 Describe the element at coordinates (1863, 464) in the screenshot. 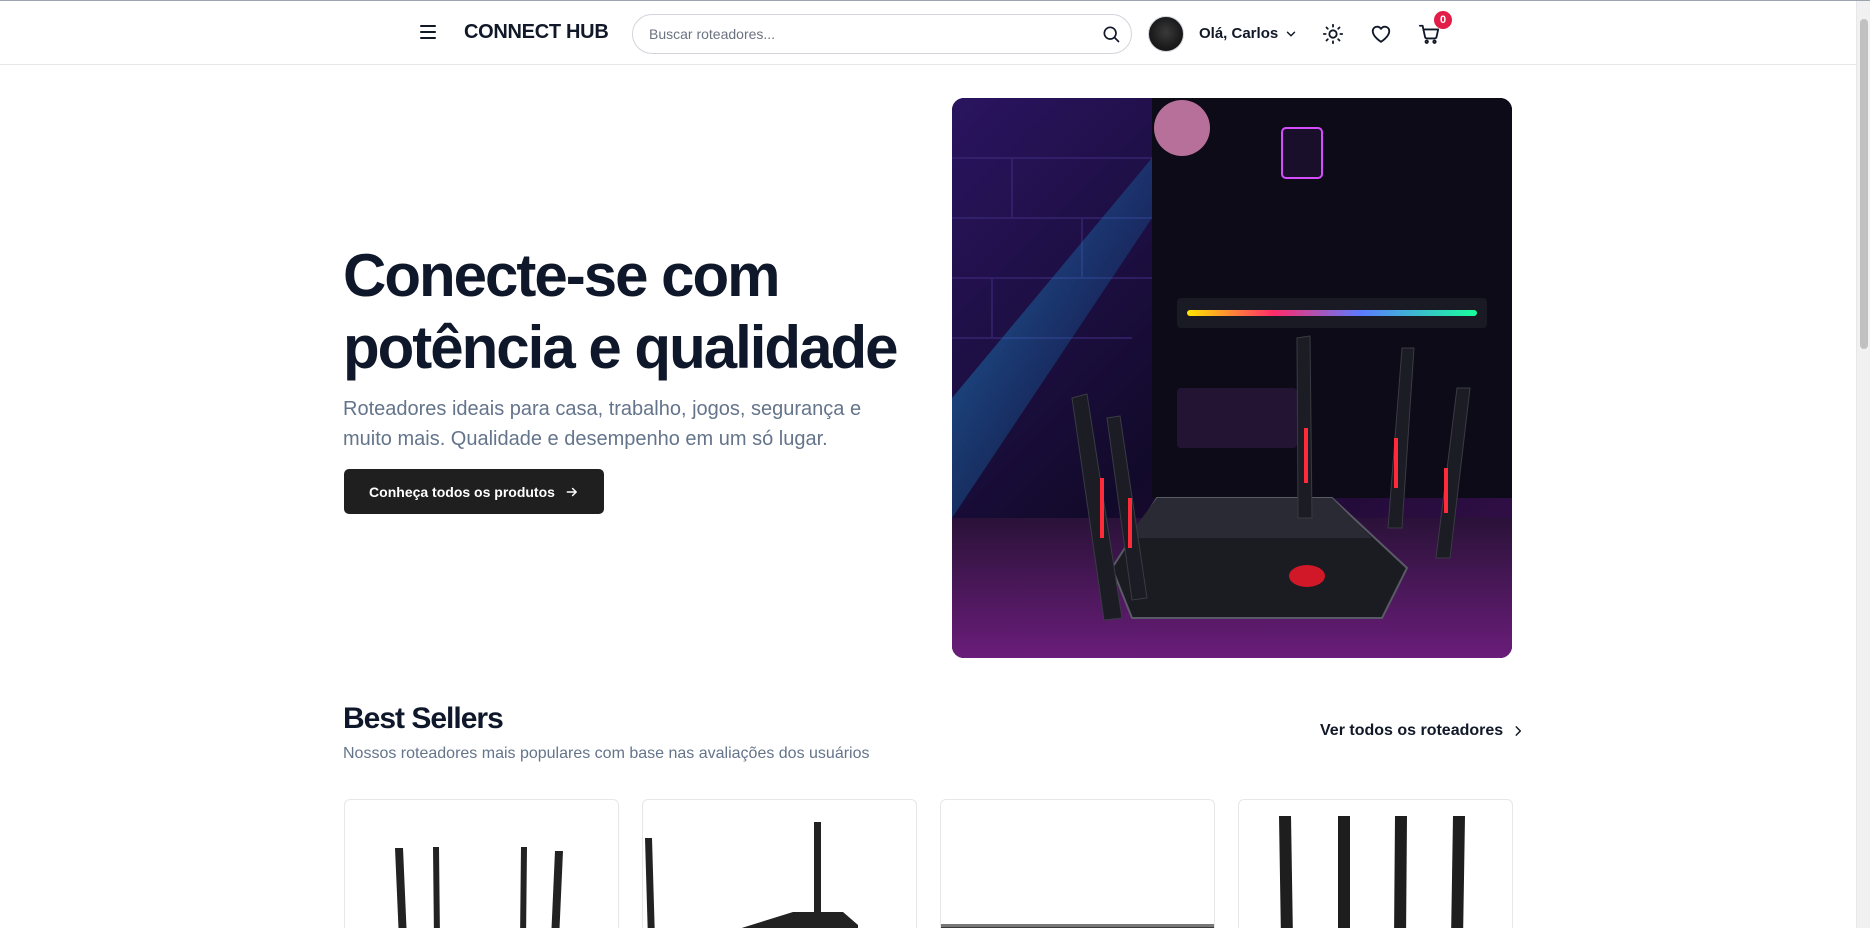

I see `page-scrollbar` at that location.